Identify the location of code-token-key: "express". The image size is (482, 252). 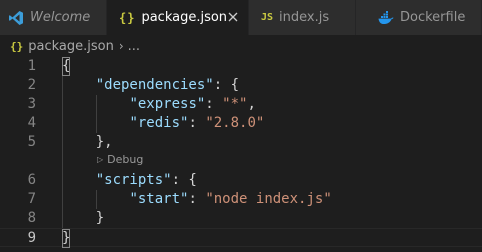
(167, 104).